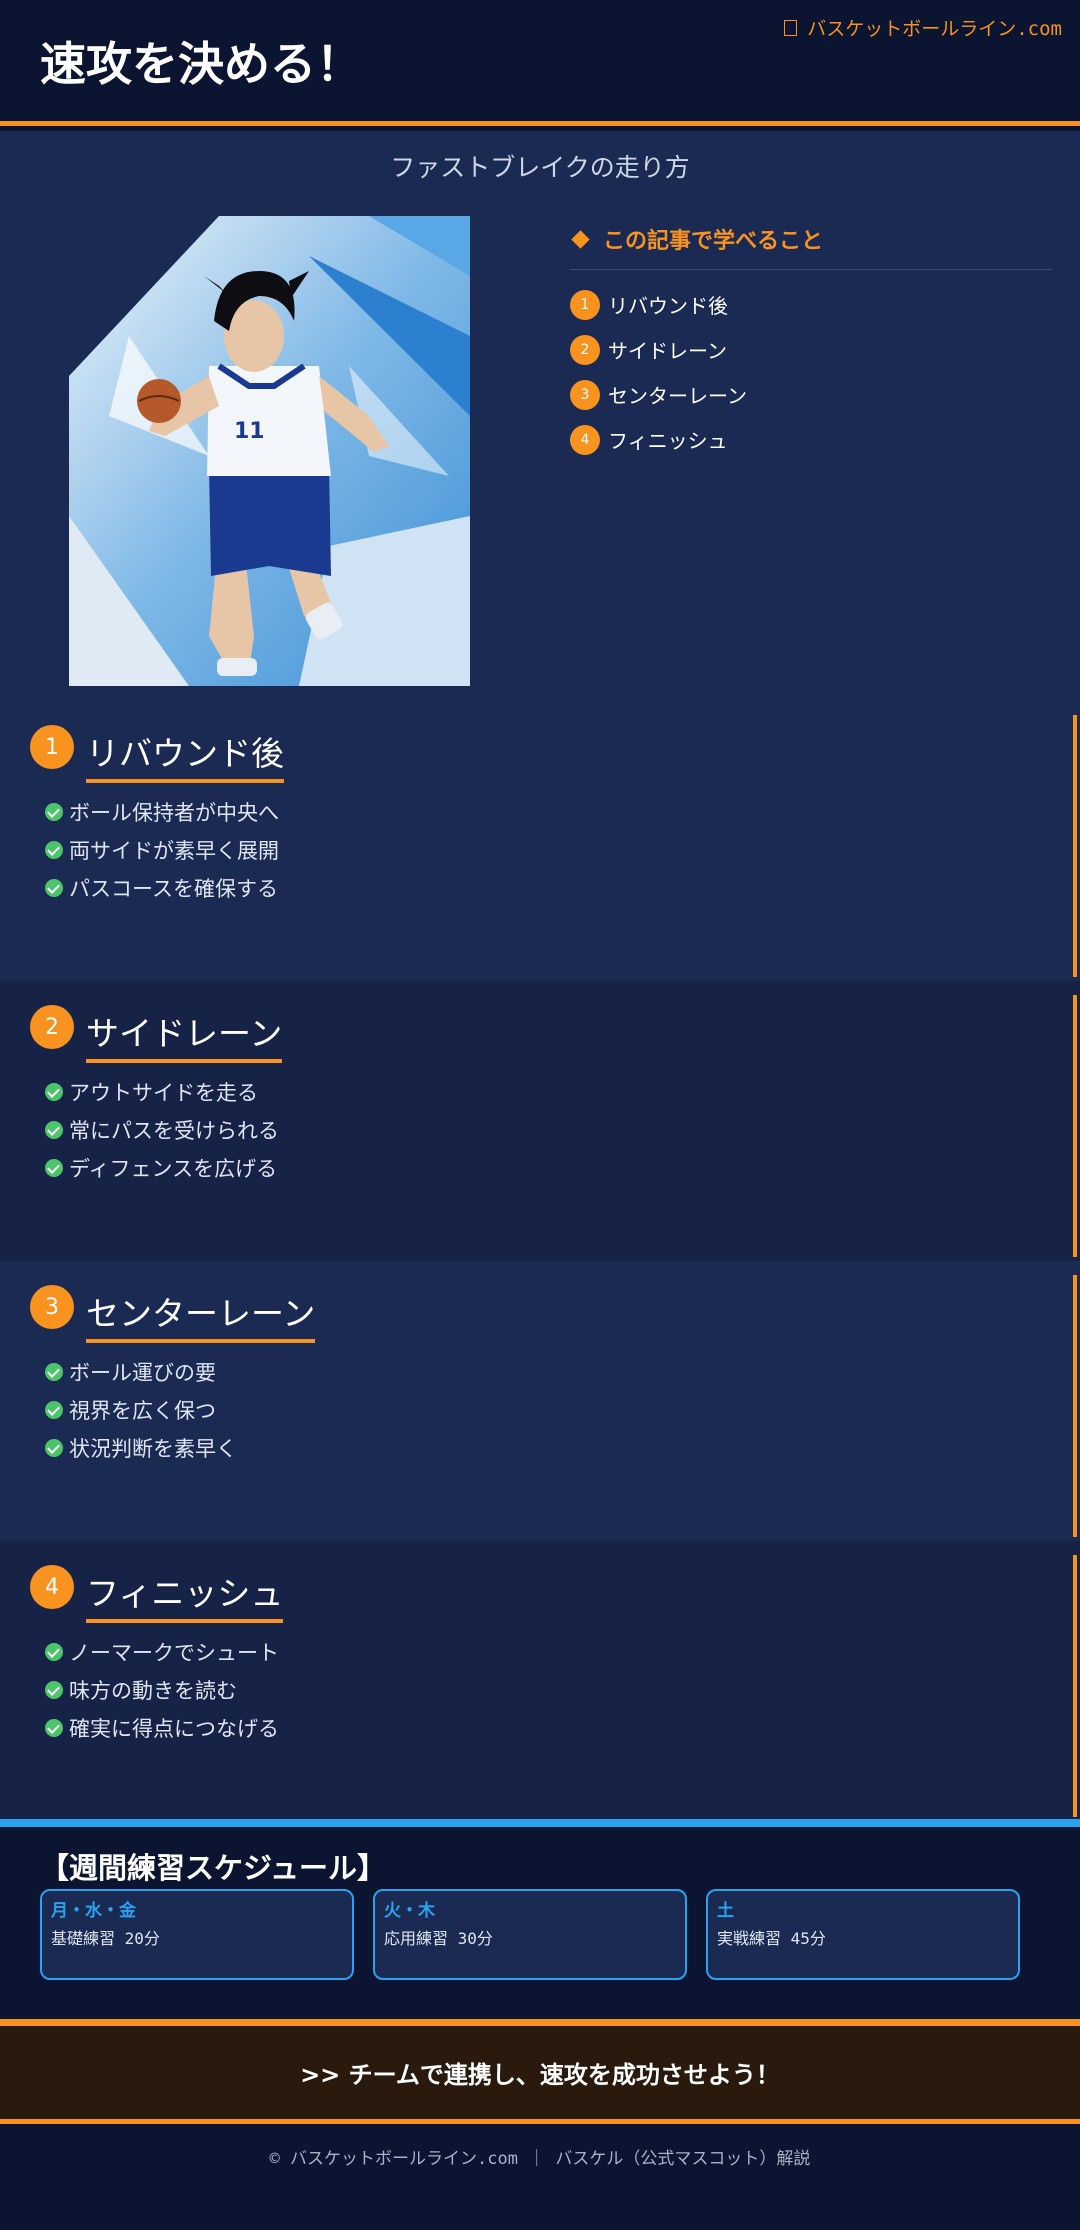  What do you see at coordinates (201, 64) in the screenshot?
I see `page-title: 速攻を決める！` at bounding box center [201, 64].